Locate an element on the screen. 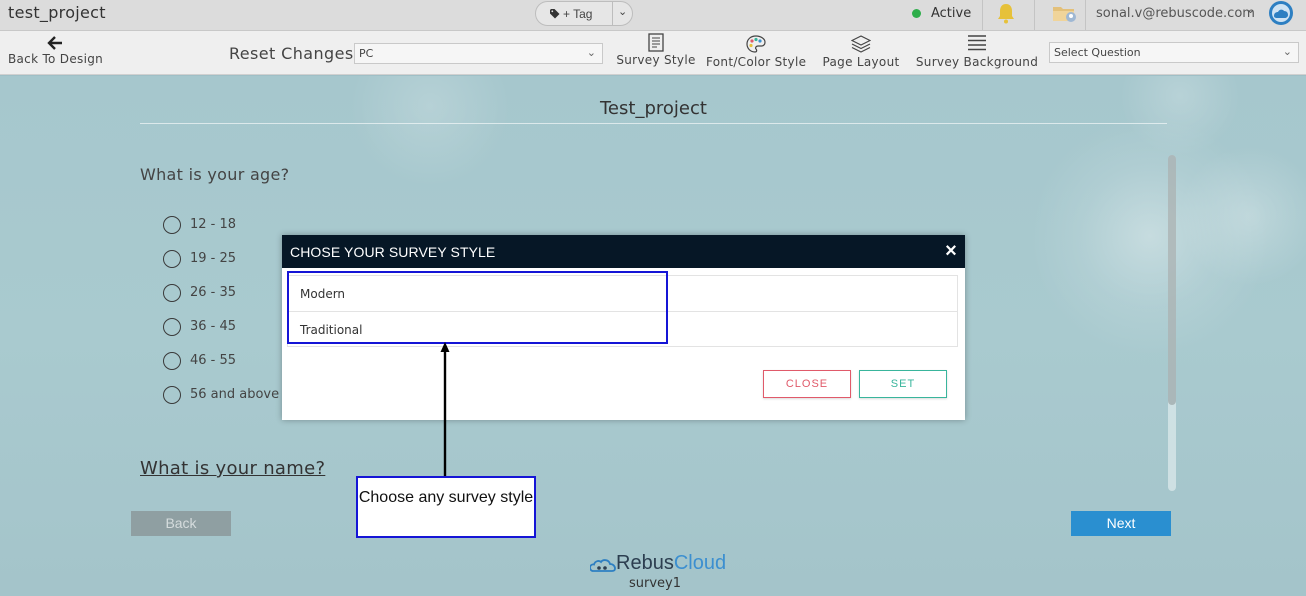 Image resolution: width=1306 pixels, height=596 pixels. modal-set-button: SET is located at coordinates (903, 384).